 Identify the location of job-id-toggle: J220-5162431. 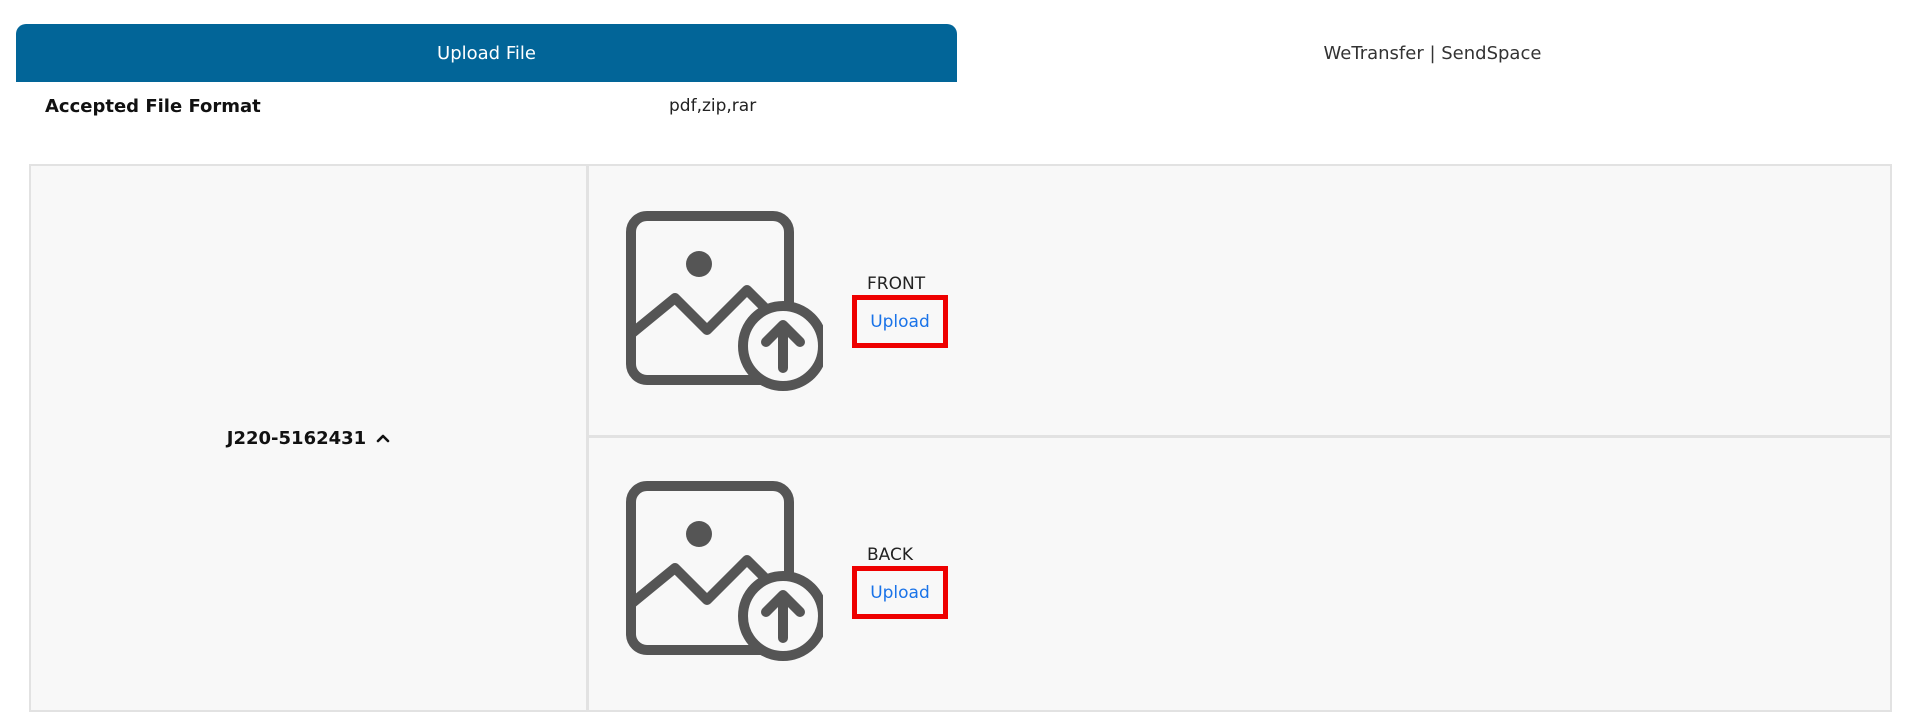
(308, 438).